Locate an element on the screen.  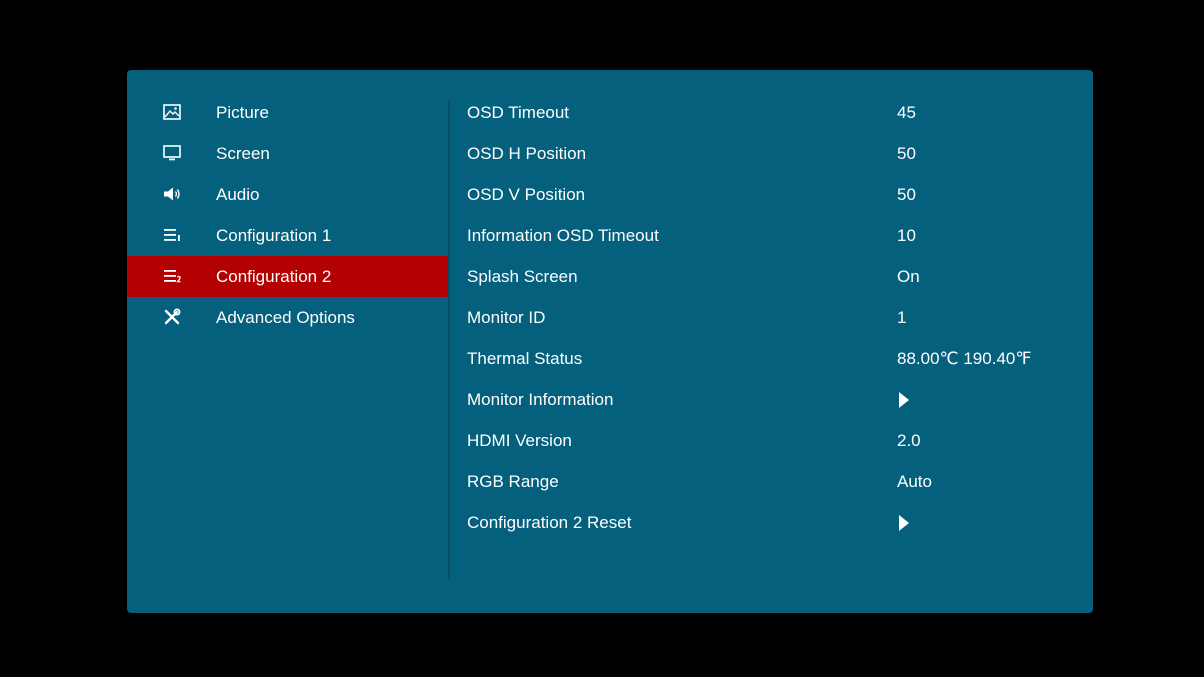
picture-icon is located at coordinates (172, 112).